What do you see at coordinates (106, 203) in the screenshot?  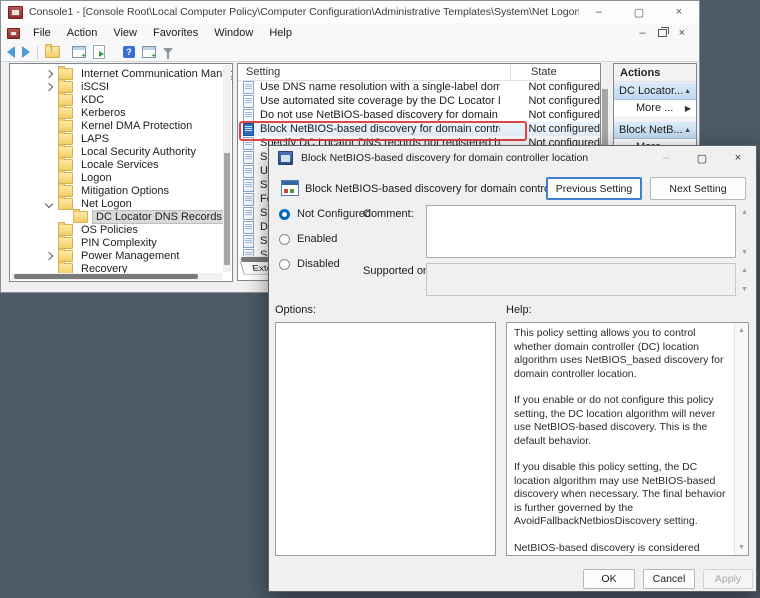 I see `tree-item-label: Net Logon` at bounding box center [106, 203].